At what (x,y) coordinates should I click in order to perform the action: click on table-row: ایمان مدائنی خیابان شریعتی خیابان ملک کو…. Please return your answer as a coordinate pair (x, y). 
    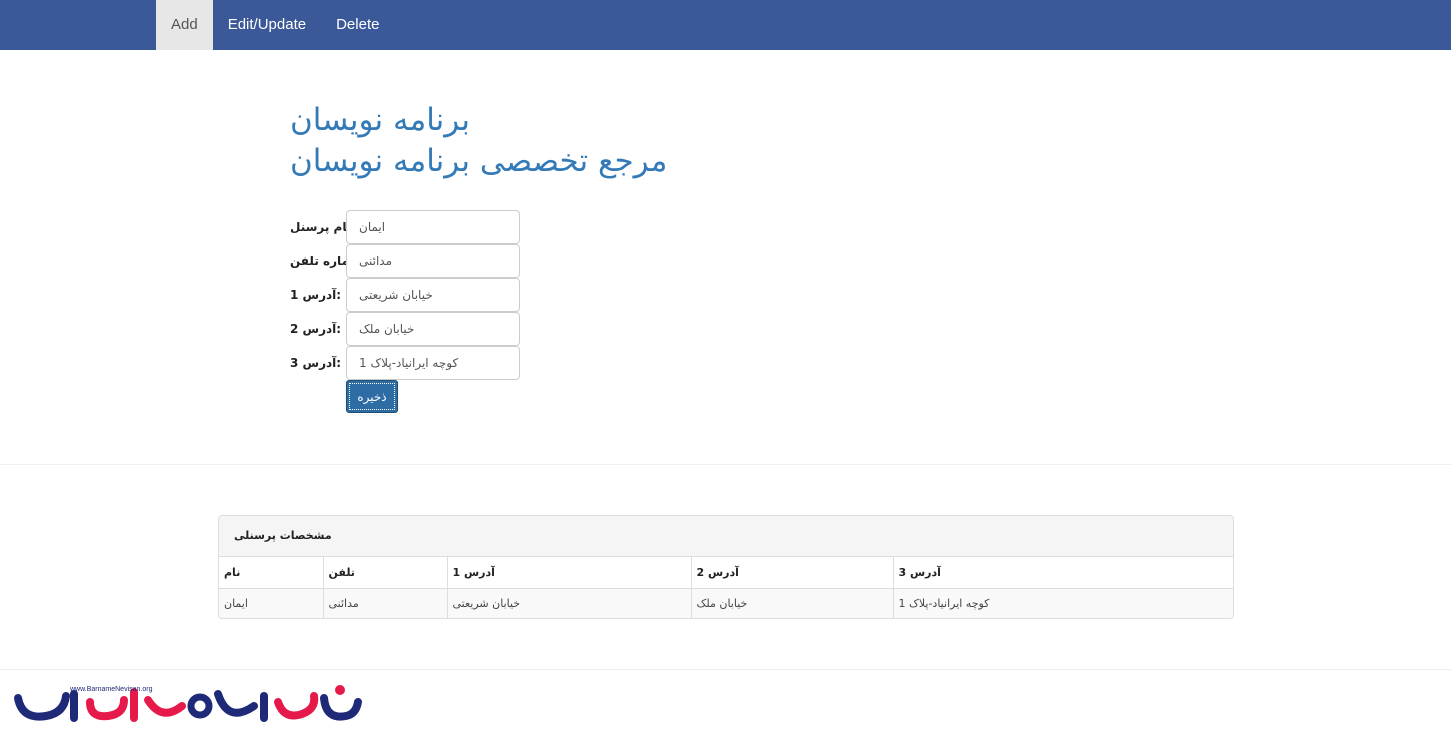
    Looking at the image, I should click on (726, 603).